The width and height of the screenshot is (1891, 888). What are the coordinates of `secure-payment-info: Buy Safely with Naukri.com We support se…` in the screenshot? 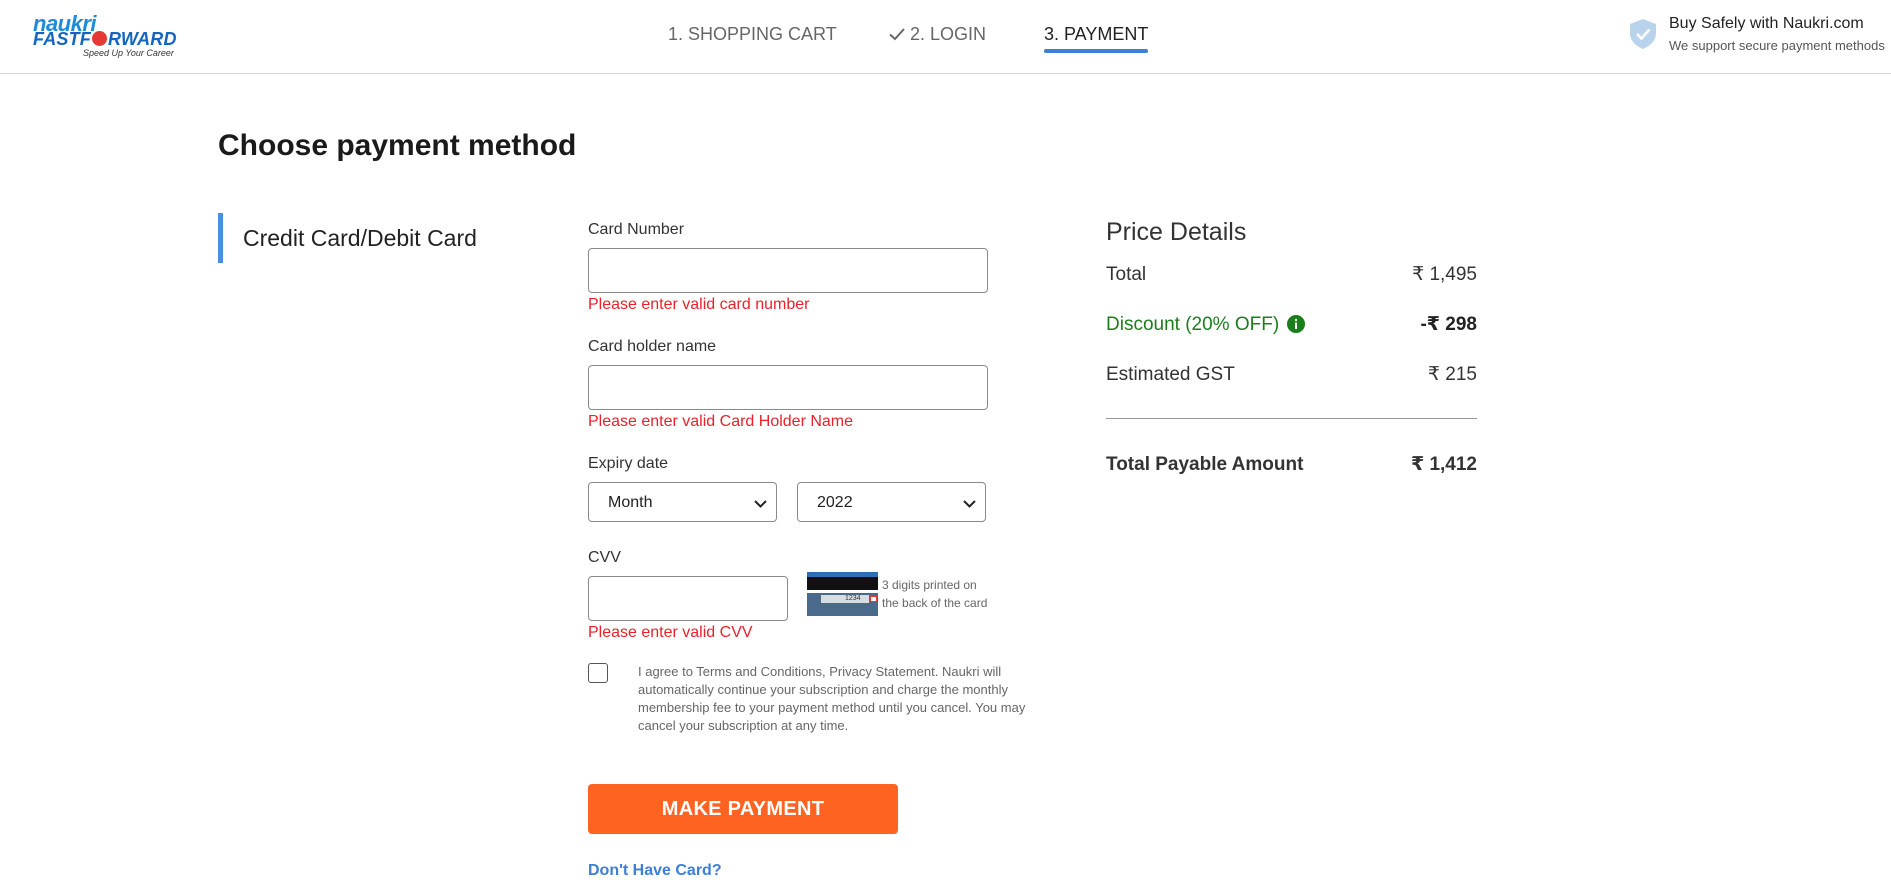 It's located at (1758, 36).